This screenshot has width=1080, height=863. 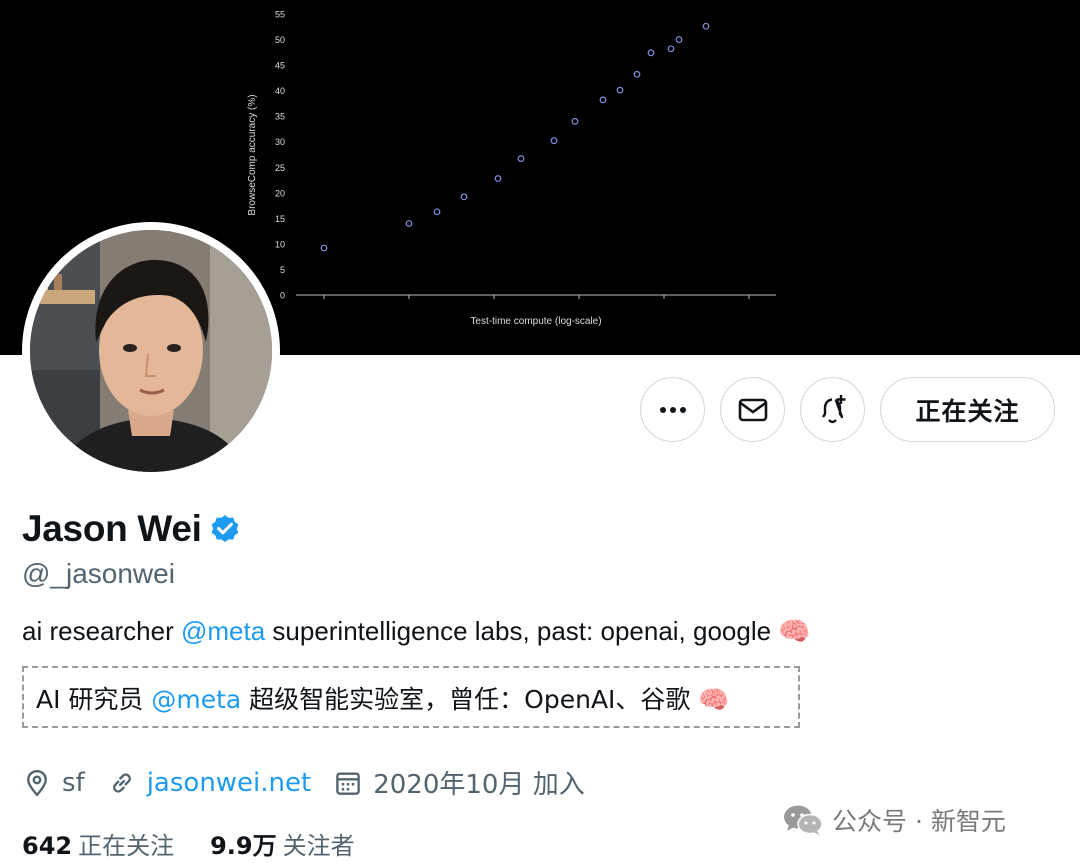 What do you see at coordinates (348, 783) in the screenshot?
I see `calendar-icon` at bounding box center [348, 783].